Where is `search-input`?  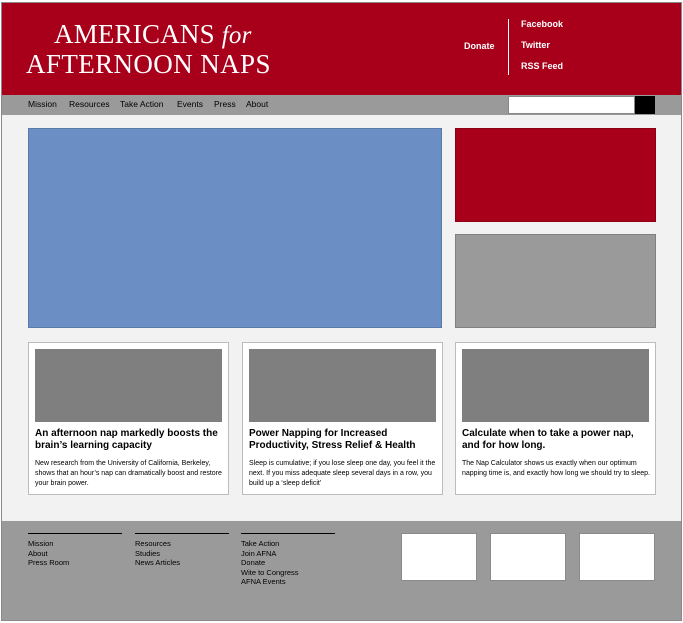
search-input is located at coordinates (571, 105).